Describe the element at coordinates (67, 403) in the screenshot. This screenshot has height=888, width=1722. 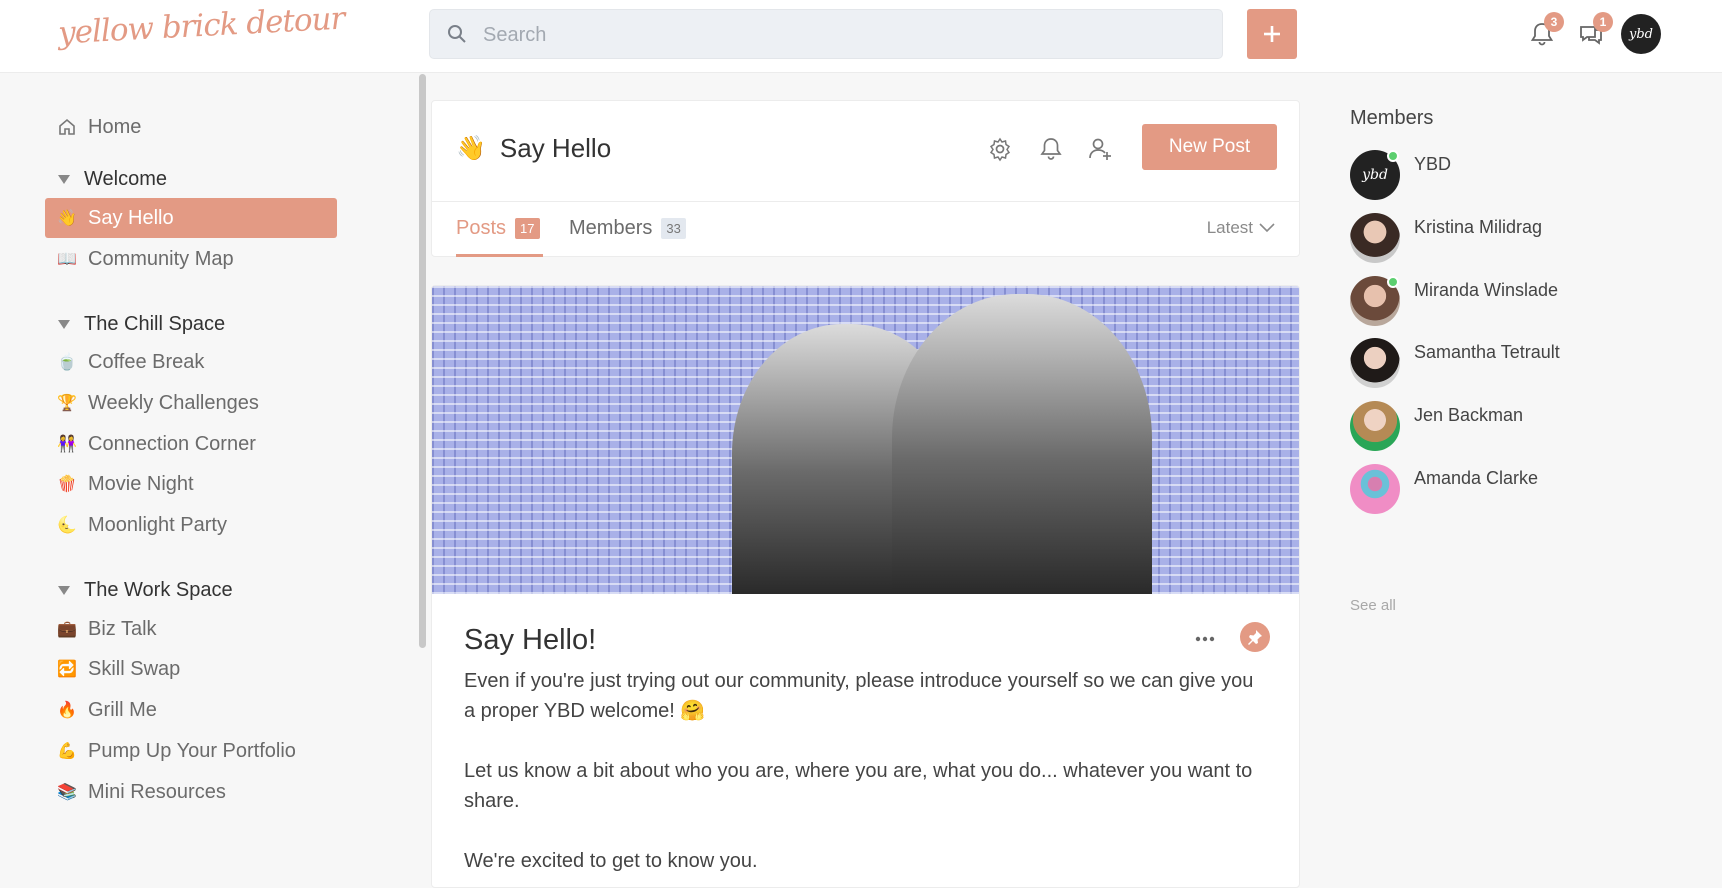
I see `trophy-icon: 🏆` at that location.